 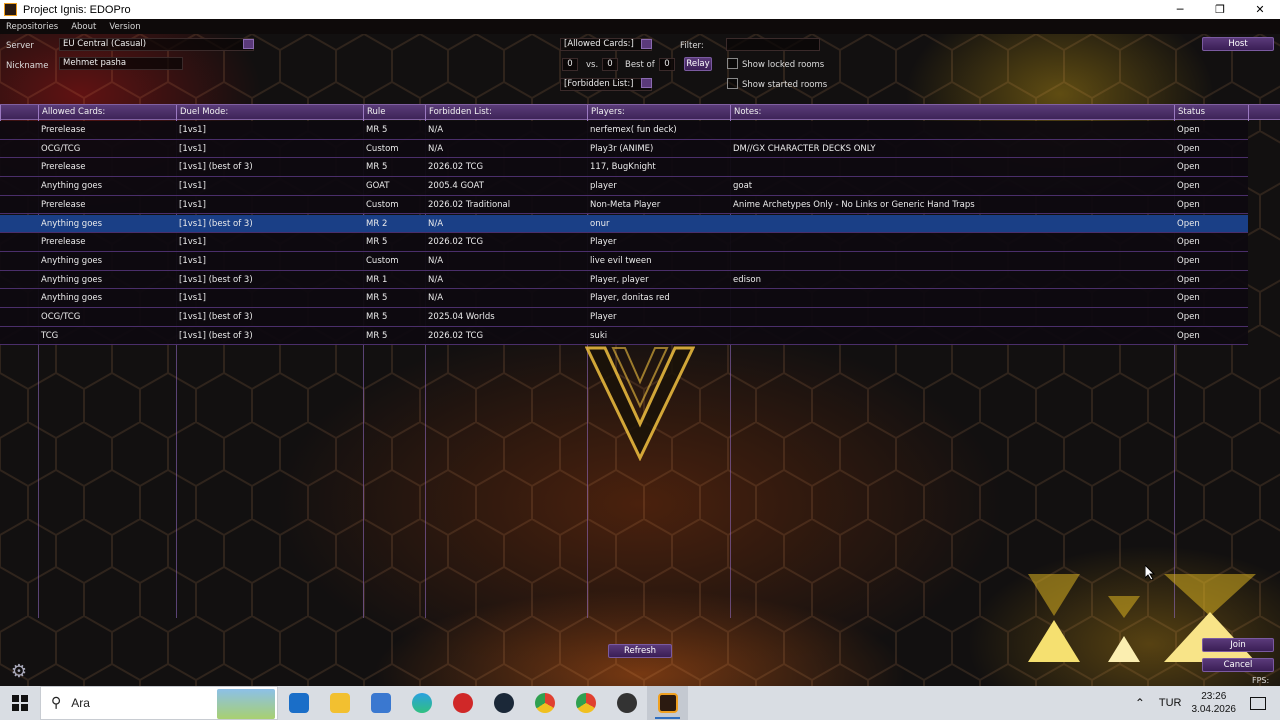 What do you see at coordinates (570, 64) in the screenshot?
I see `team1-count-input: 0` at bounding box center [570, 64].